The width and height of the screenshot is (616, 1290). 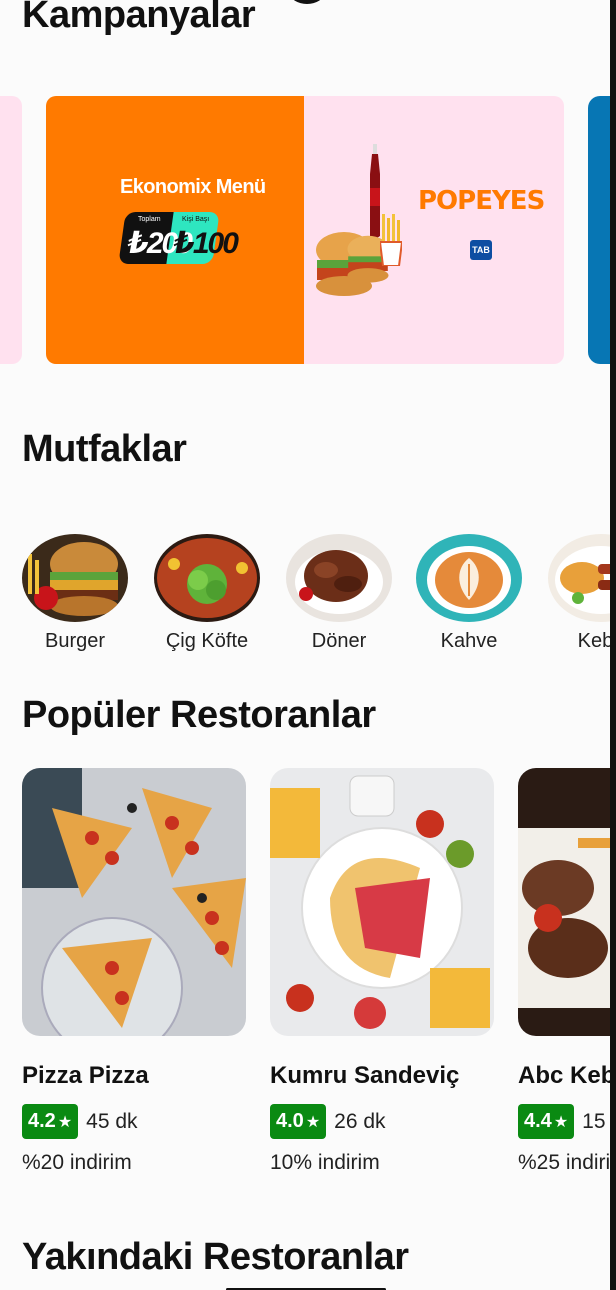 What do you see at coordinates (206, 243) in the screenshot?
I see `per-person-value: ₺100` at bounding box center [206, 243].